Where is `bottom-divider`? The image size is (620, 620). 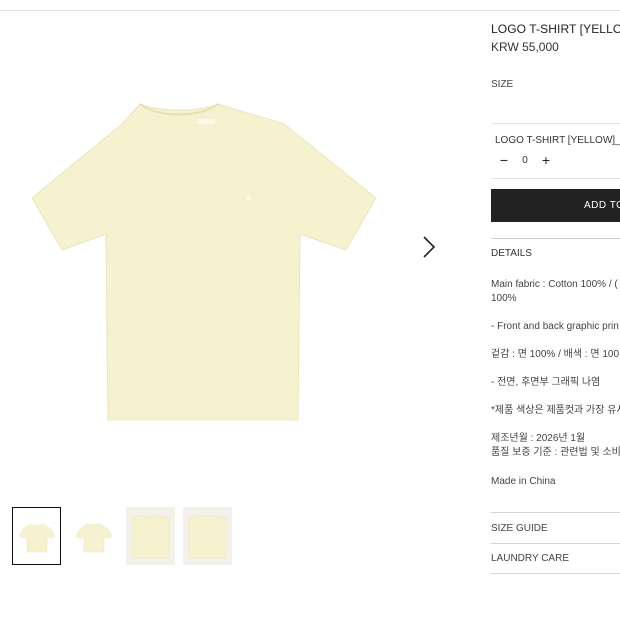 bottom-divider is located at coordinates (555, 573).